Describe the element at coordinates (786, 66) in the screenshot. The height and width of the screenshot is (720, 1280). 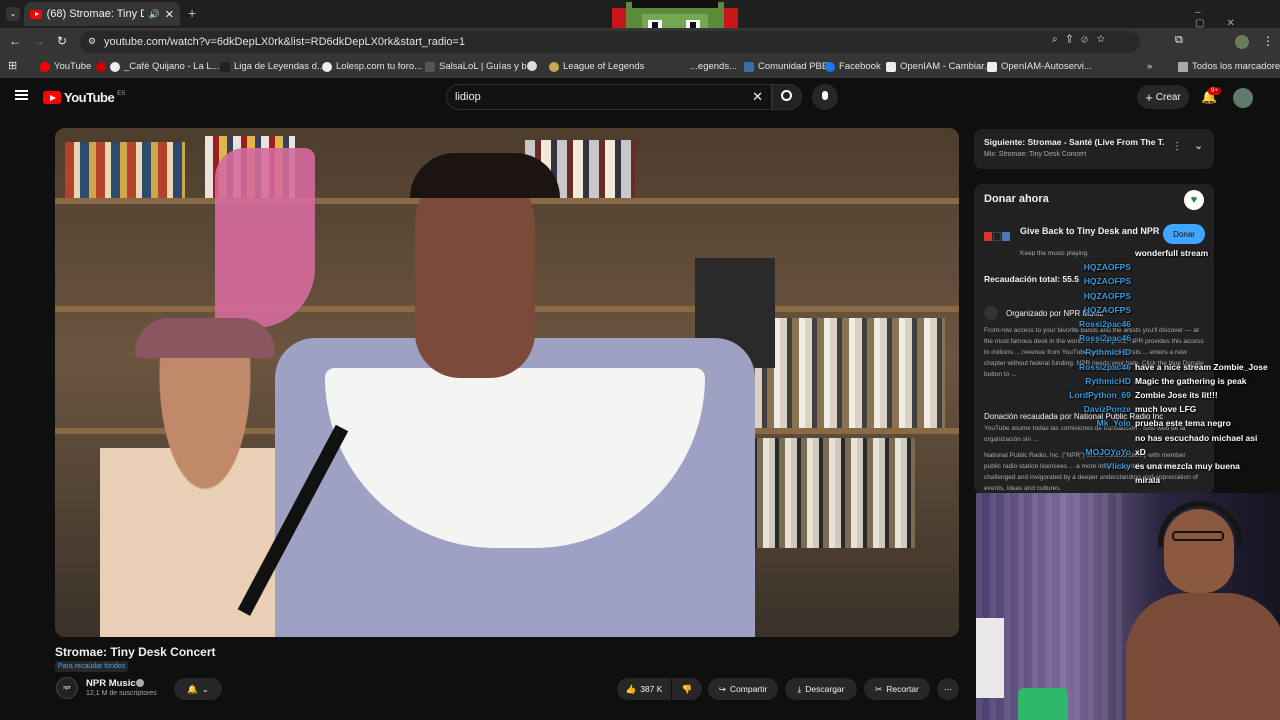
I see `bookmark-pbe: Comunidad PBE` at that location.